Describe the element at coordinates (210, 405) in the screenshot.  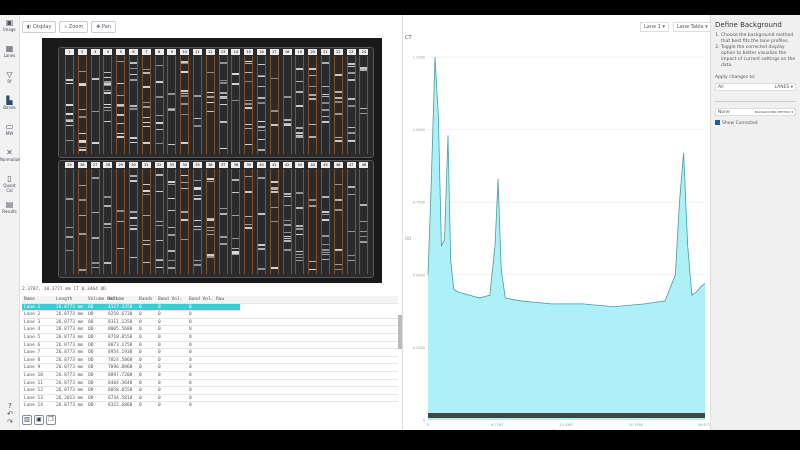
I see `table-row: Lane 14 26.8773 mm OD 8322.6868 0 0 0` at that location.